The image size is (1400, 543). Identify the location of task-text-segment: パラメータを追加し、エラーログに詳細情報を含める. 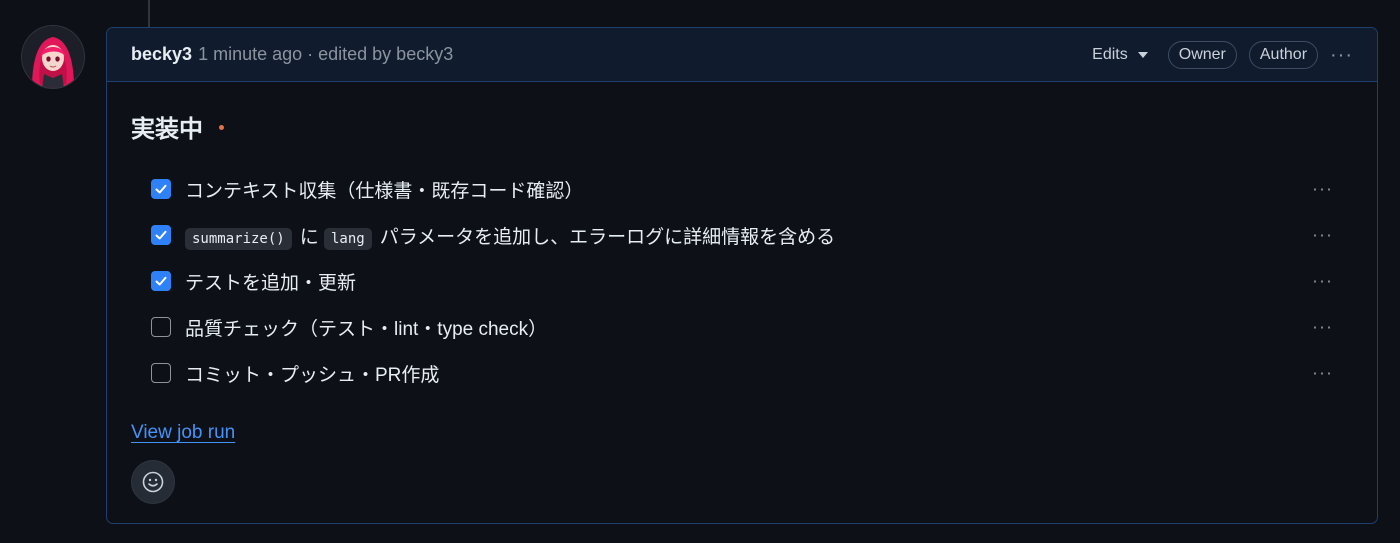
(607, 237).